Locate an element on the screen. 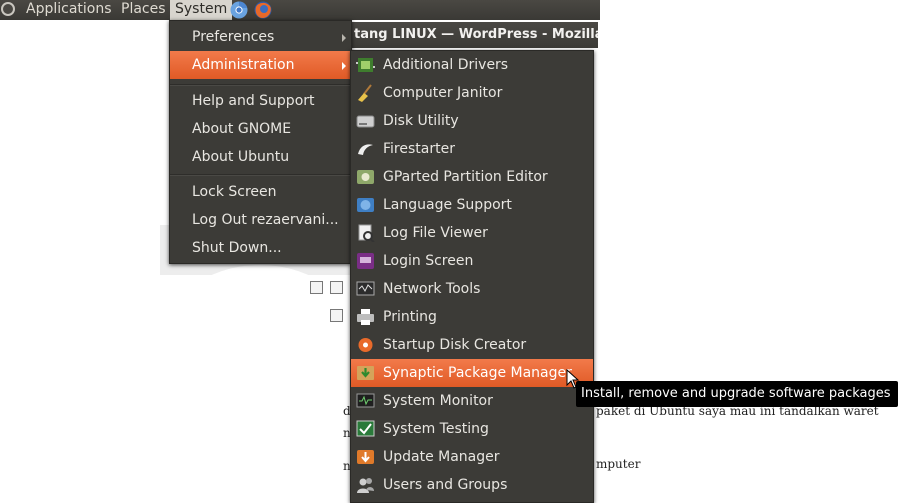 This screenshot has height=503, width=904. menu-item-label: Users and Groups is located at coordinates (445, 485).